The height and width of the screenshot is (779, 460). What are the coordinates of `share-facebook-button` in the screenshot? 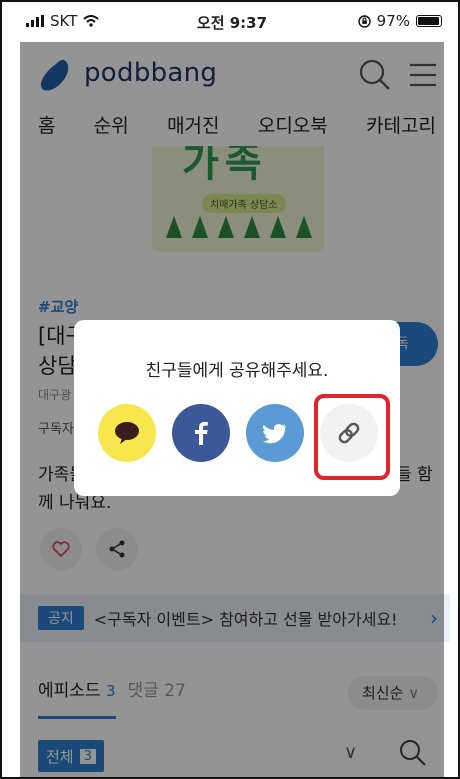 It's located at (201, 433).